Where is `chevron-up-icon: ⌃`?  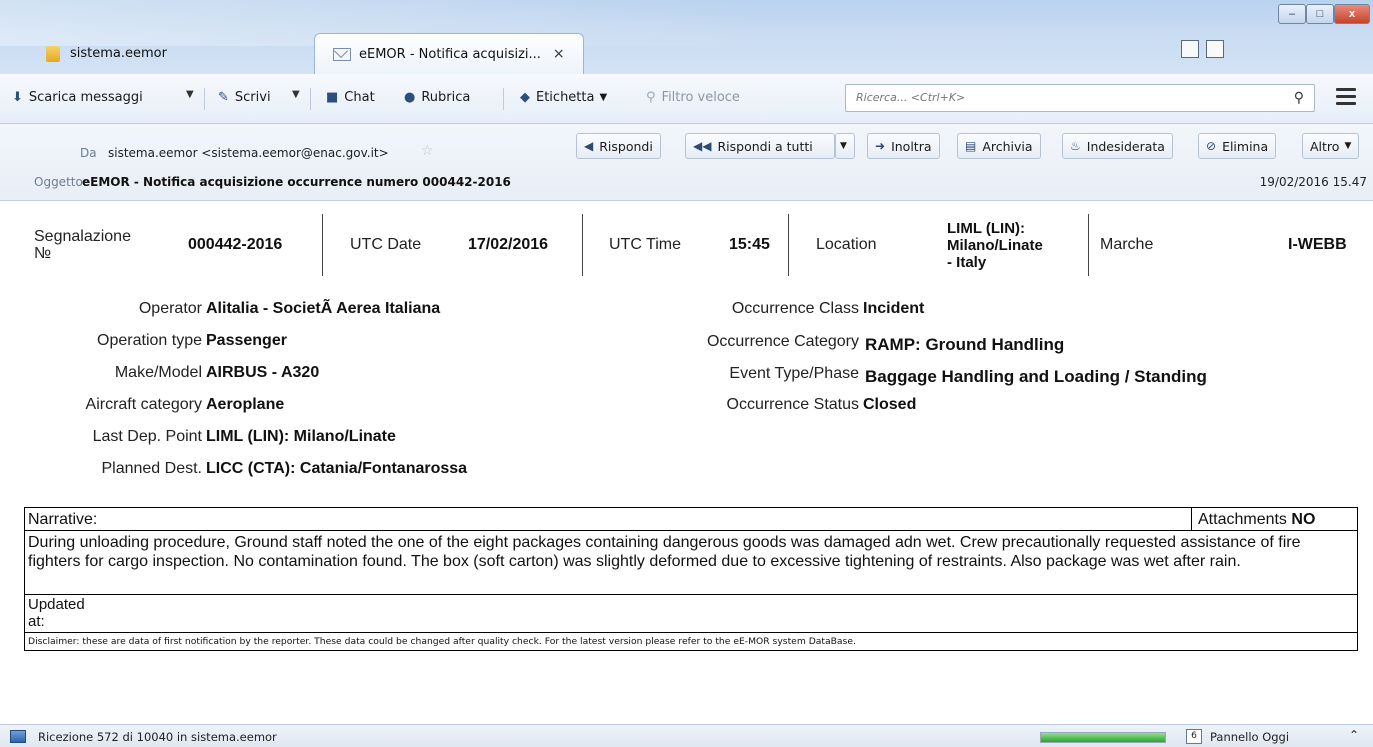 chevron-up-icon: ⌃ is located at coordinates (1354, 735).